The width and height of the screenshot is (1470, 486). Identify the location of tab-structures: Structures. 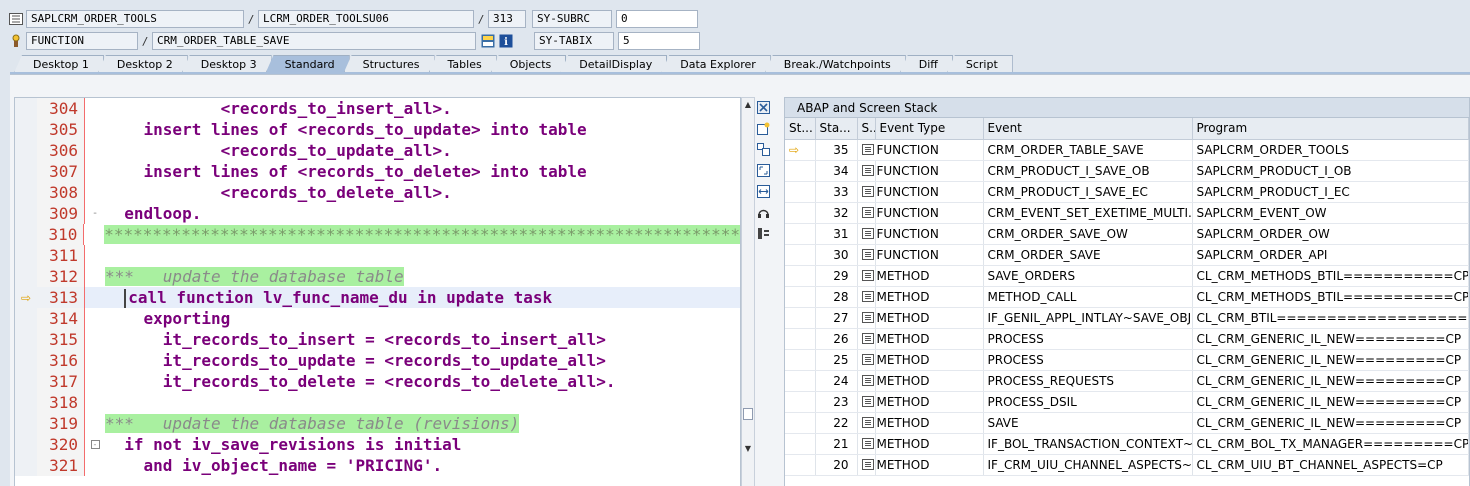
(389, 64).